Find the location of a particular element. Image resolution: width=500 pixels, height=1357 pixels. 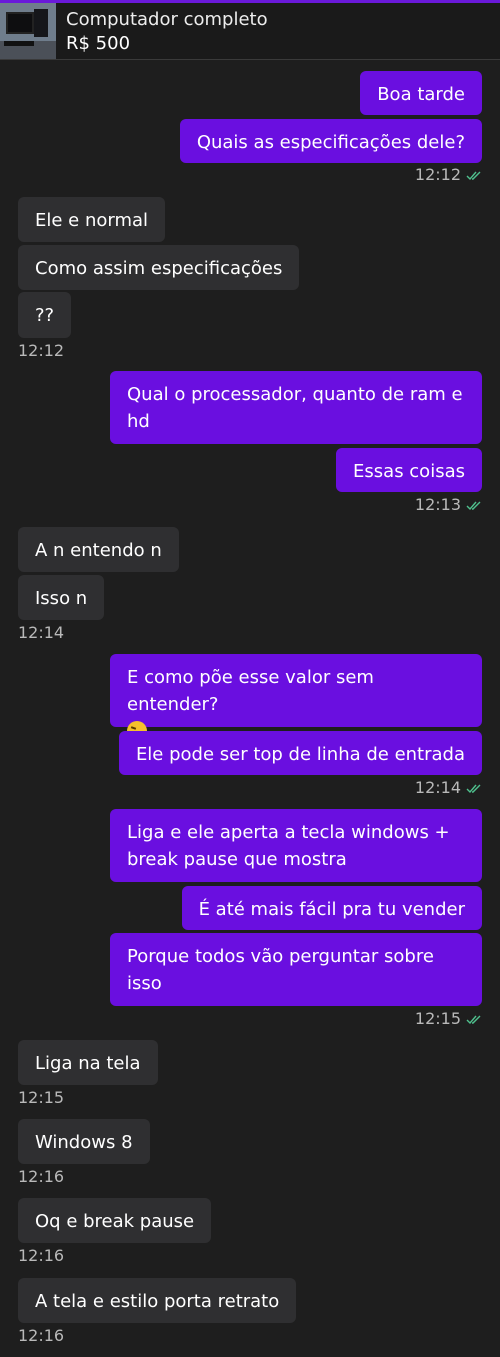

incoming-message: Liga na tela is located at coordinates (88, 1062).